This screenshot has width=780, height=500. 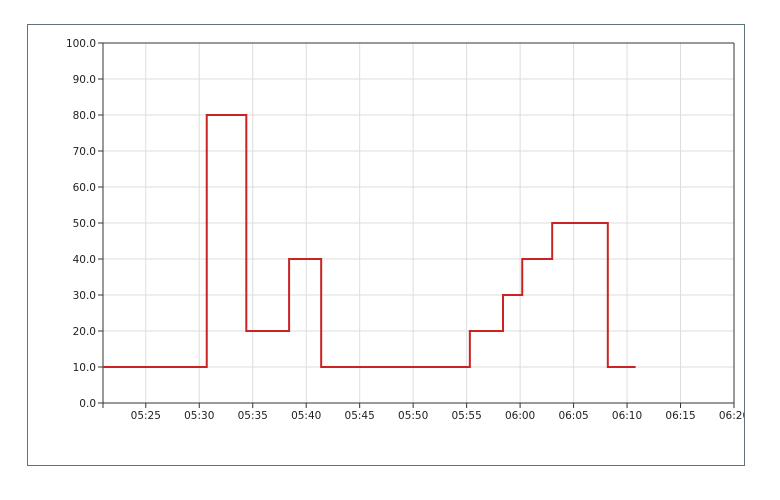 What do you see at coordinates (84, 296) in the screenshot?
I see `y-tick-label: 30.0` at bounding box center [84, 296].